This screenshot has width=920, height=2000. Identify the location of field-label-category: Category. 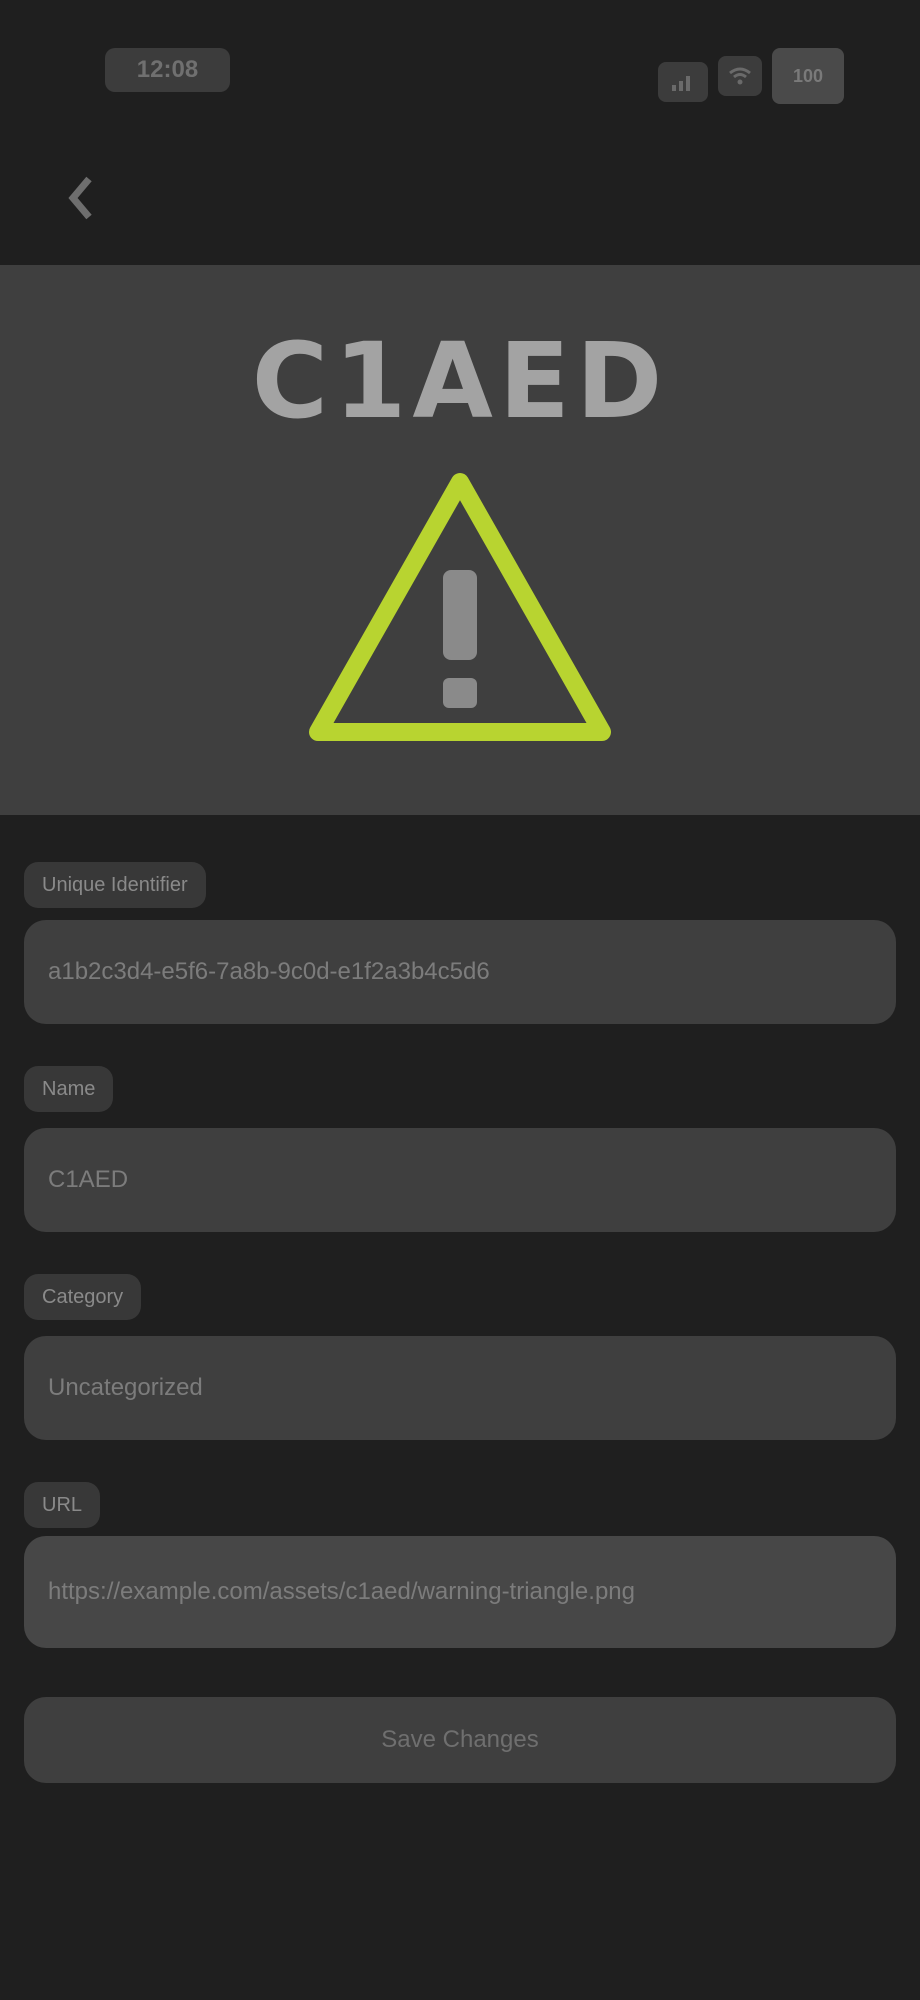
(83, 1297).